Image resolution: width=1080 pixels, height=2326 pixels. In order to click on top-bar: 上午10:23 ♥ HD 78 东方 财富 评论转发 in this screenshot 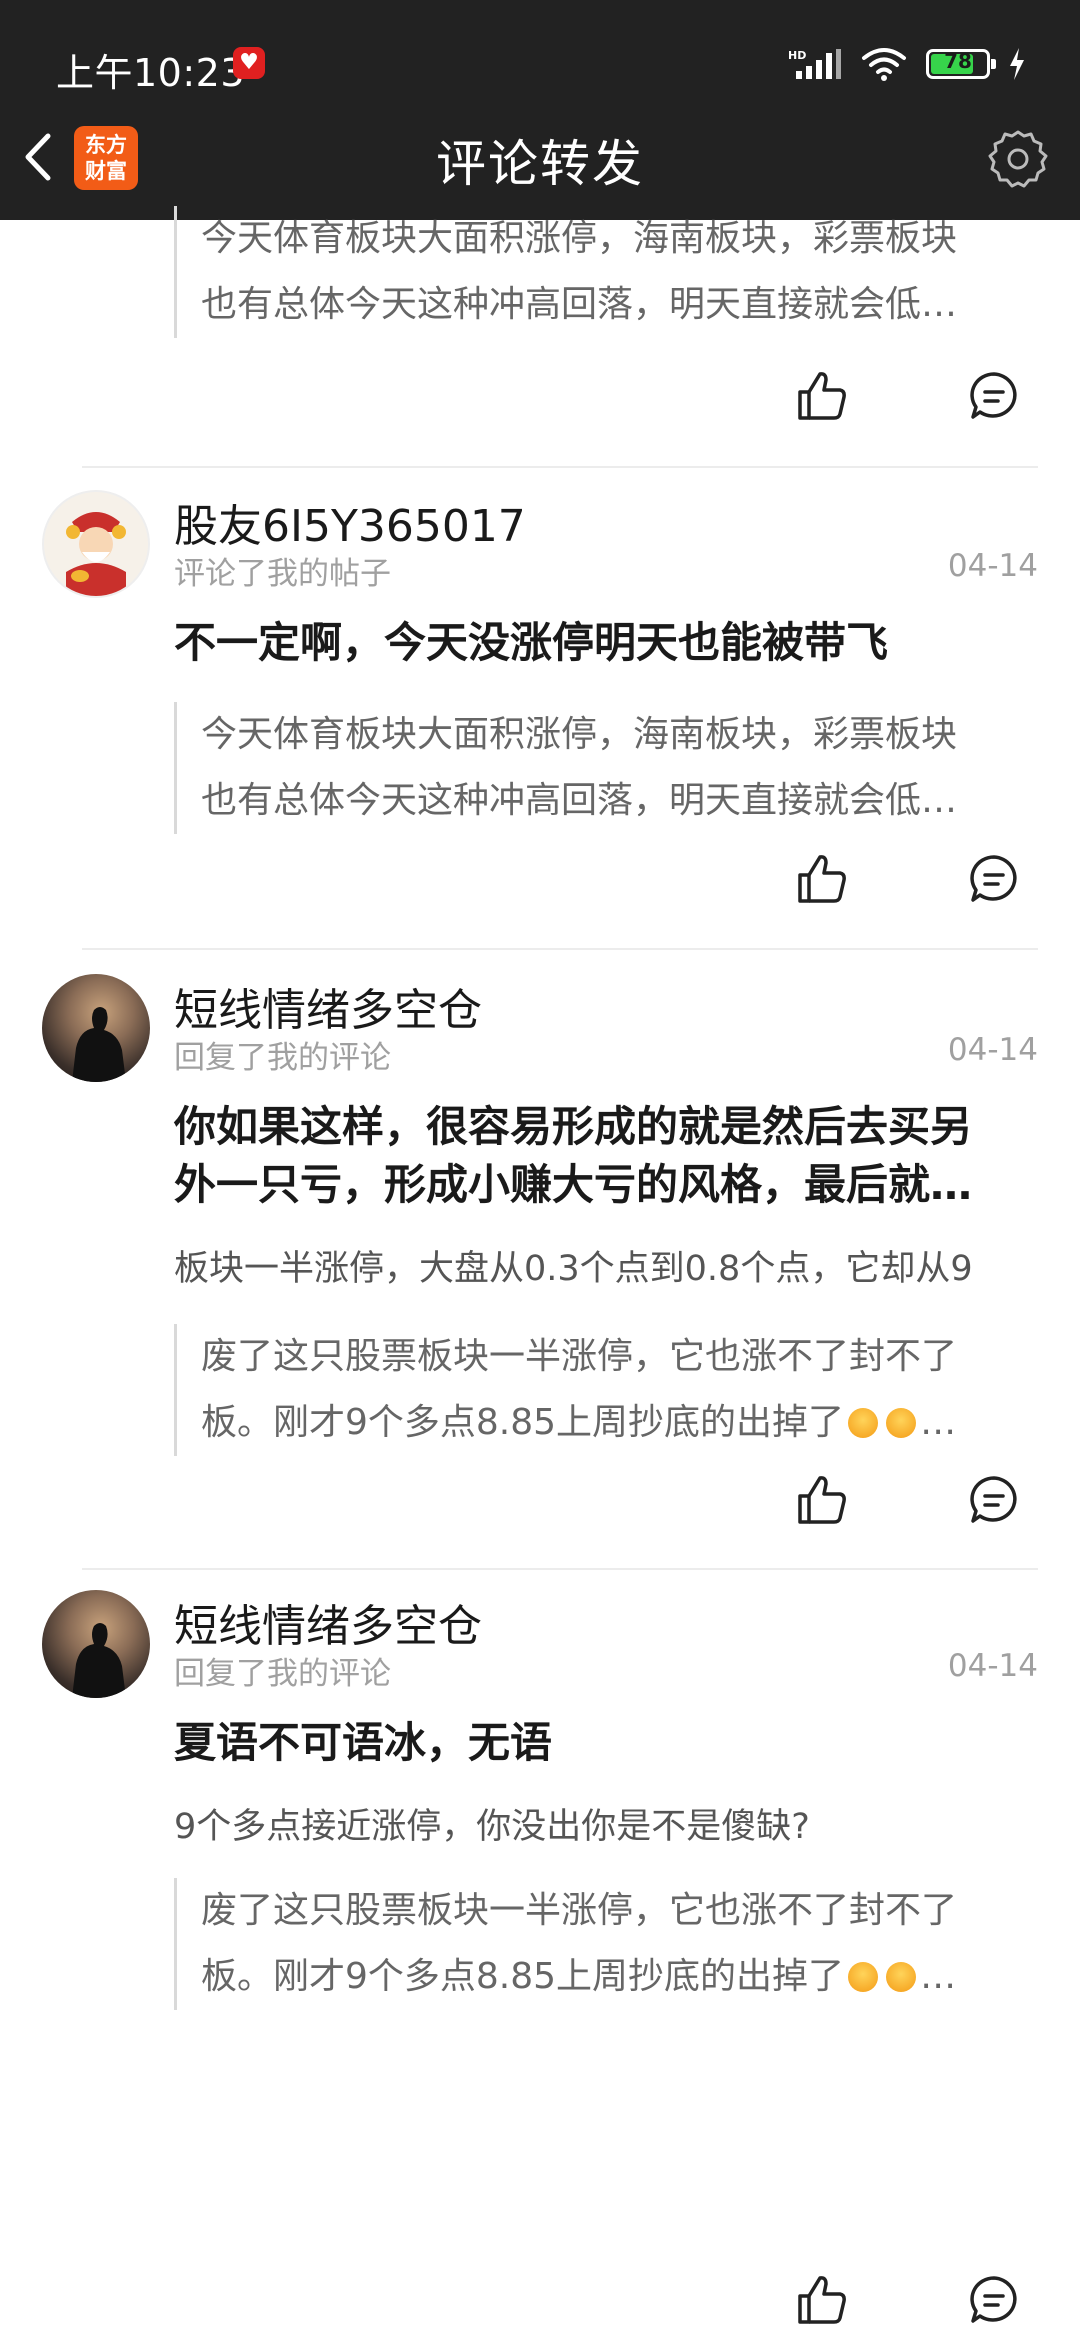, I will do `click(540, 110)`.